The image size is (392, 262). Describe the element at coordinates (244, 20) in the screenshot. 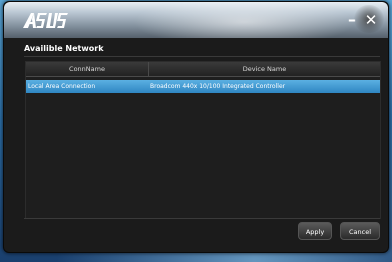

I see `title-bar-decoration` at that location.